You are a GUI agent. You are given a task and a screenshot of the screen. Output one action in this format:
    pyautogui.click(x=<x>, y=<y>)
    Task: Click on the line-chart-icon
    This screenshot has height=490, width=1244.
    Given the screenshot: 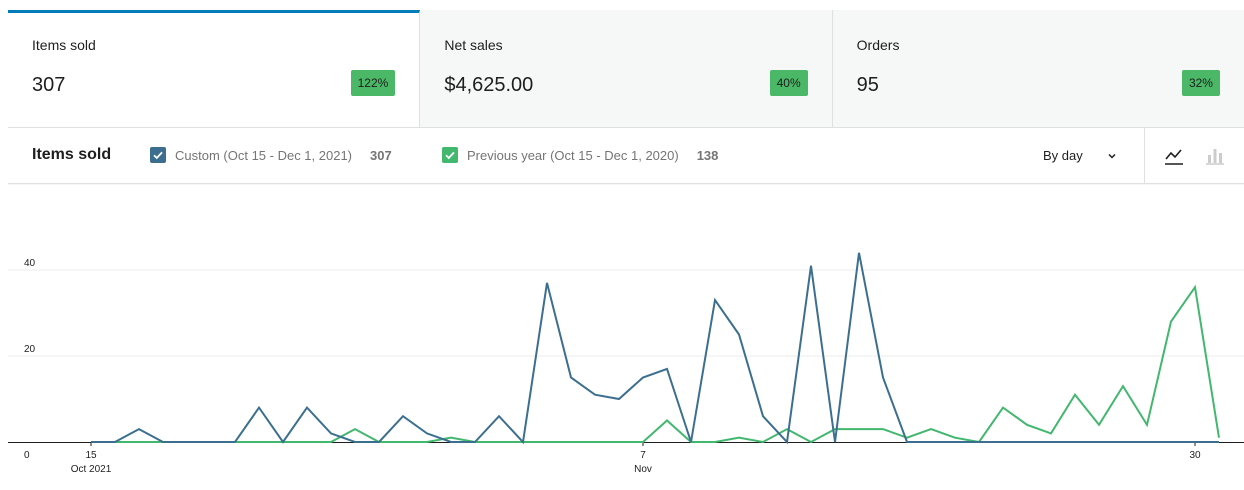 What is the action you would take?
    pyautogui.click(x=1174, y=156)
    